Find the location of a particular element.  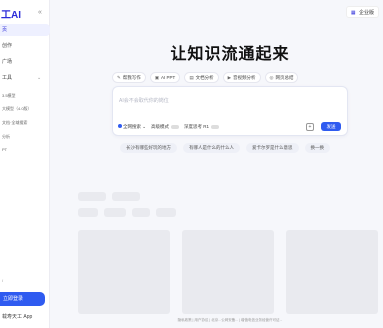

sidebar-item-home: 页 is located at coordinates (25, 30).